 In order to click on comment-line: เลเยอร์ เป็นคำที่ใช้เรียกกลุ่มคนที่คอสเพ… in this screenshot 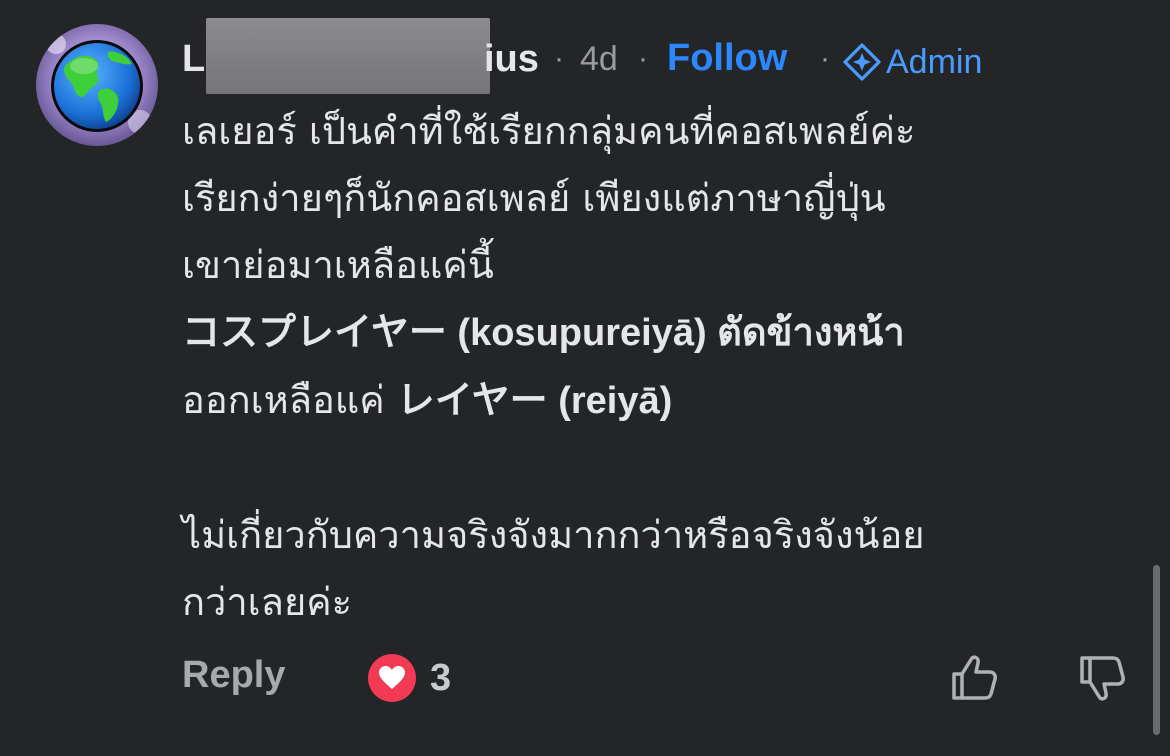, I will do `click(549, 131)`.